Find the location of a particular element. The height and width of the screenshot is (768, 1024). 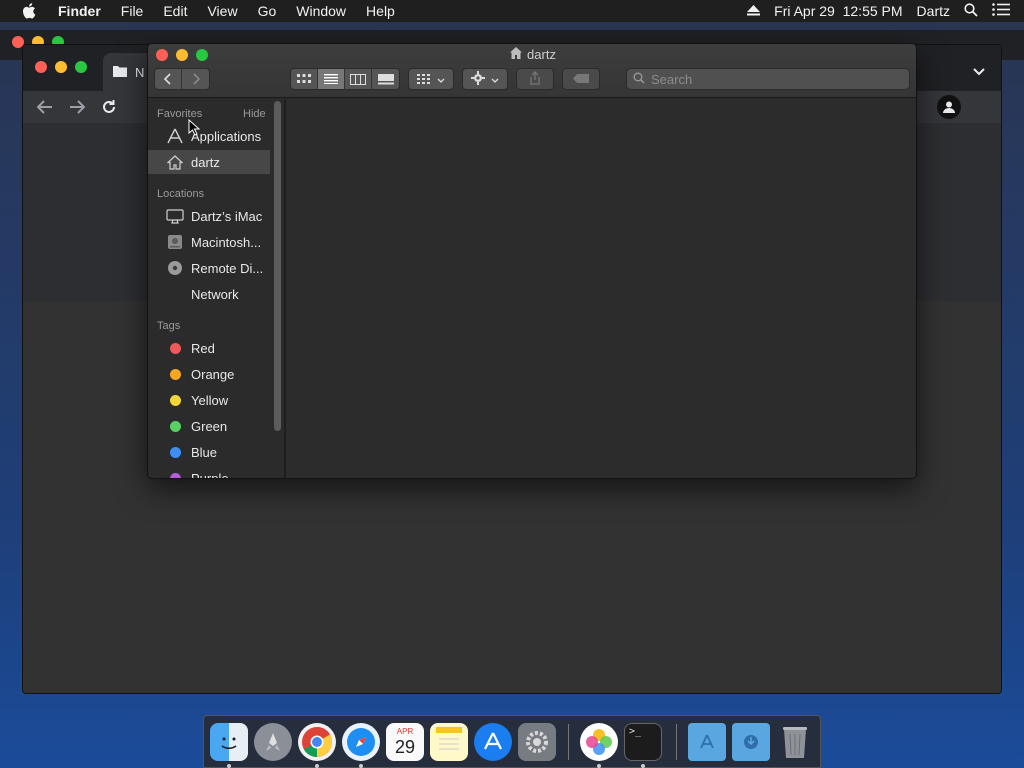

mouse-pointer-icon is located at coordinates (194, 129).